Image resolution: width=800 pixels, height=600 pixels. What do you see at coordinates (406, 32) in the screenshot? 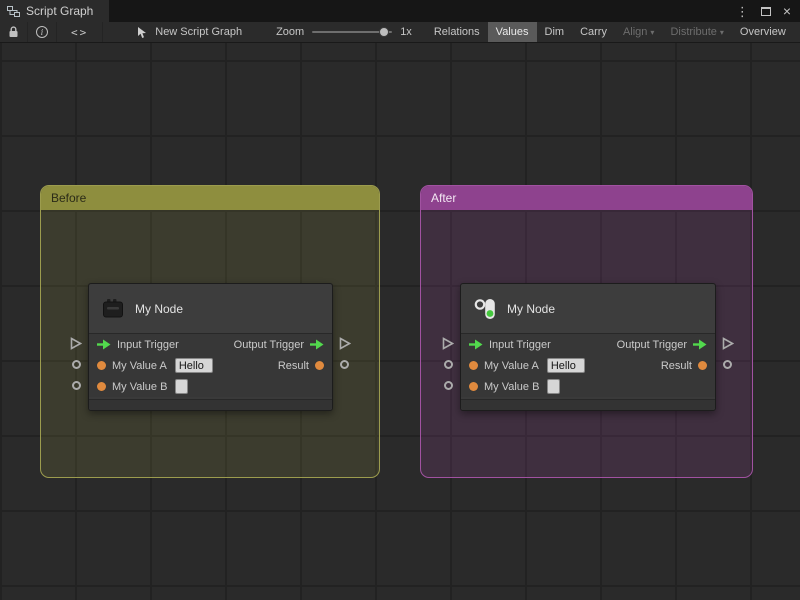
I see `zoom-value: 1x` at bounding box center [406, 32].